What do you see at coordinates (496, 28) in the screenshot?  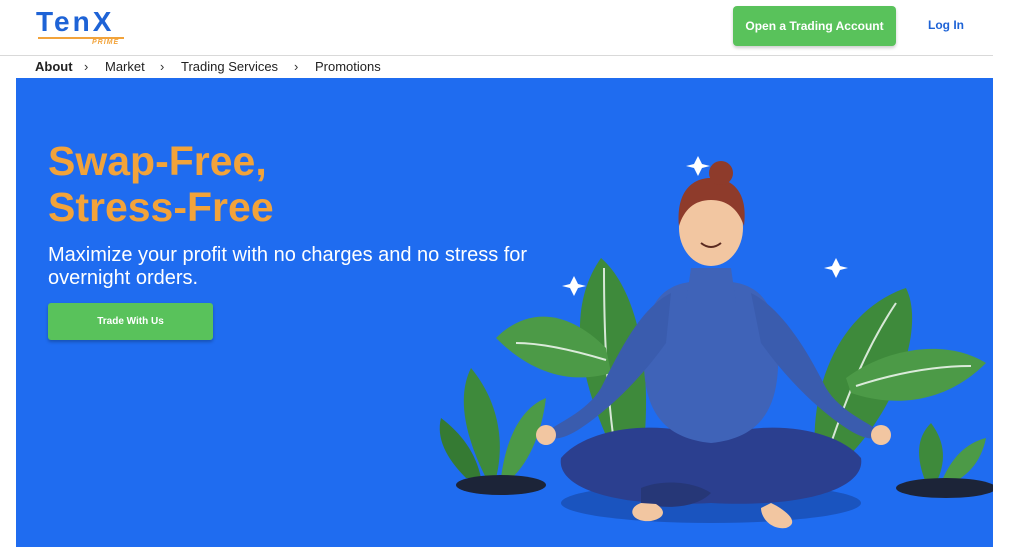 I see `site-header: TenX PRIME Open a Trading Account Log In` at bounding box center [496, 28].